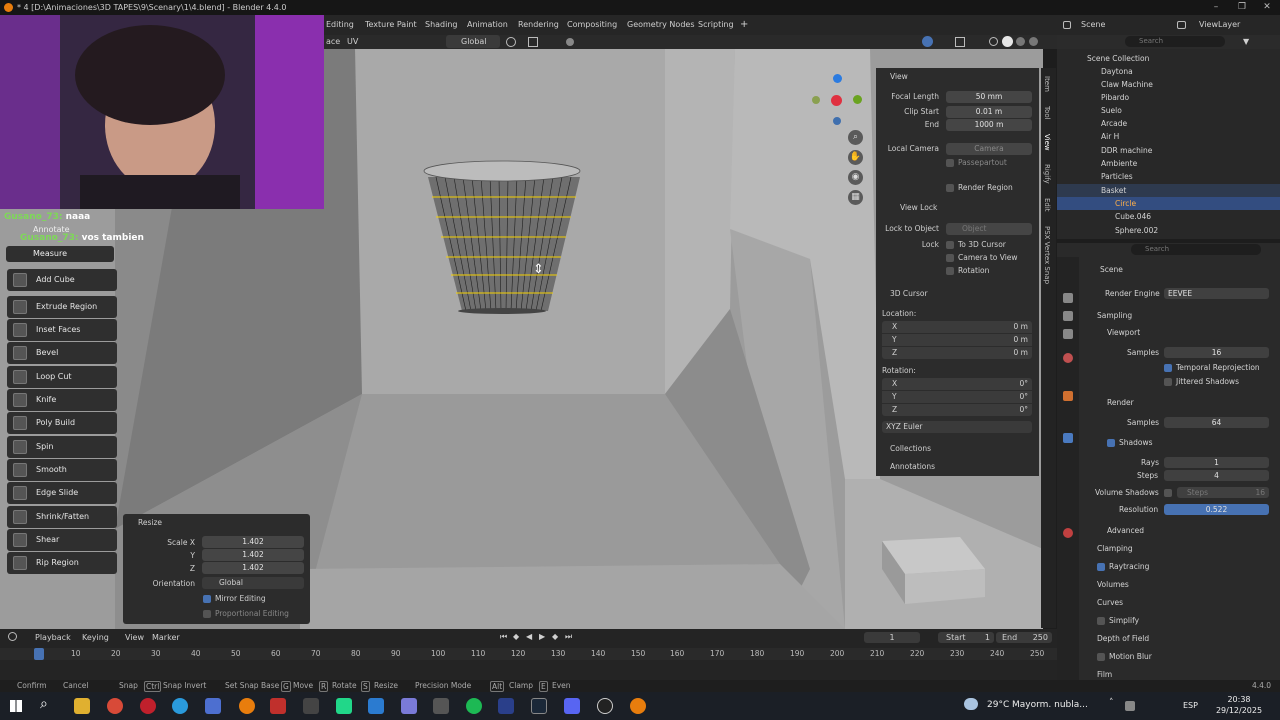 Image resolution: width=1280 pixels, height=720 pixels. I want to click on uv-menu: UV, so click(352, 41).